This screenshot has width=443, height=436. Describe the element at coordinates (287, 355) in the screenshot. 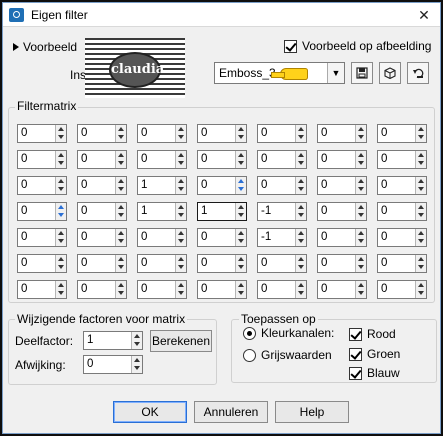

I see `grayscale-option: Grijswaarden` at that location.